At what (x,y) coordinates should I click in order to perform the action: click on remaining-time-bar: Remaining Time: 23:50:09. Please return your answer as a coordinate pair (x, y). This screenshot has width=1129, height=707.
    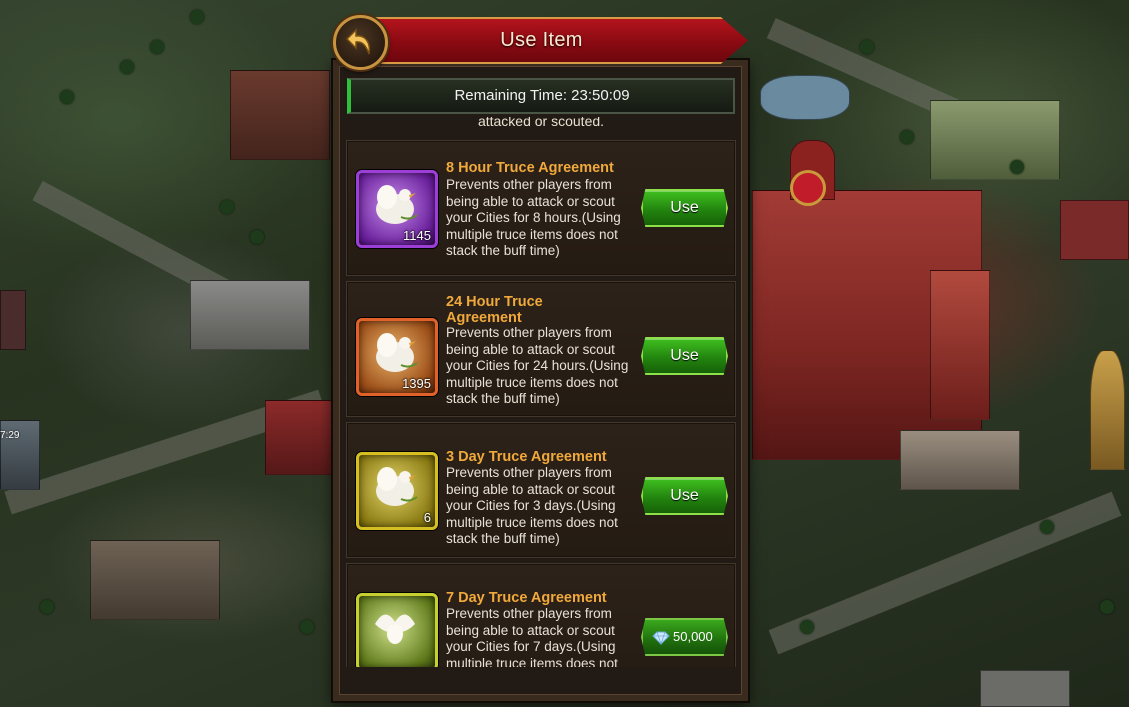
    Looking at the image, I should click on (541, 96).